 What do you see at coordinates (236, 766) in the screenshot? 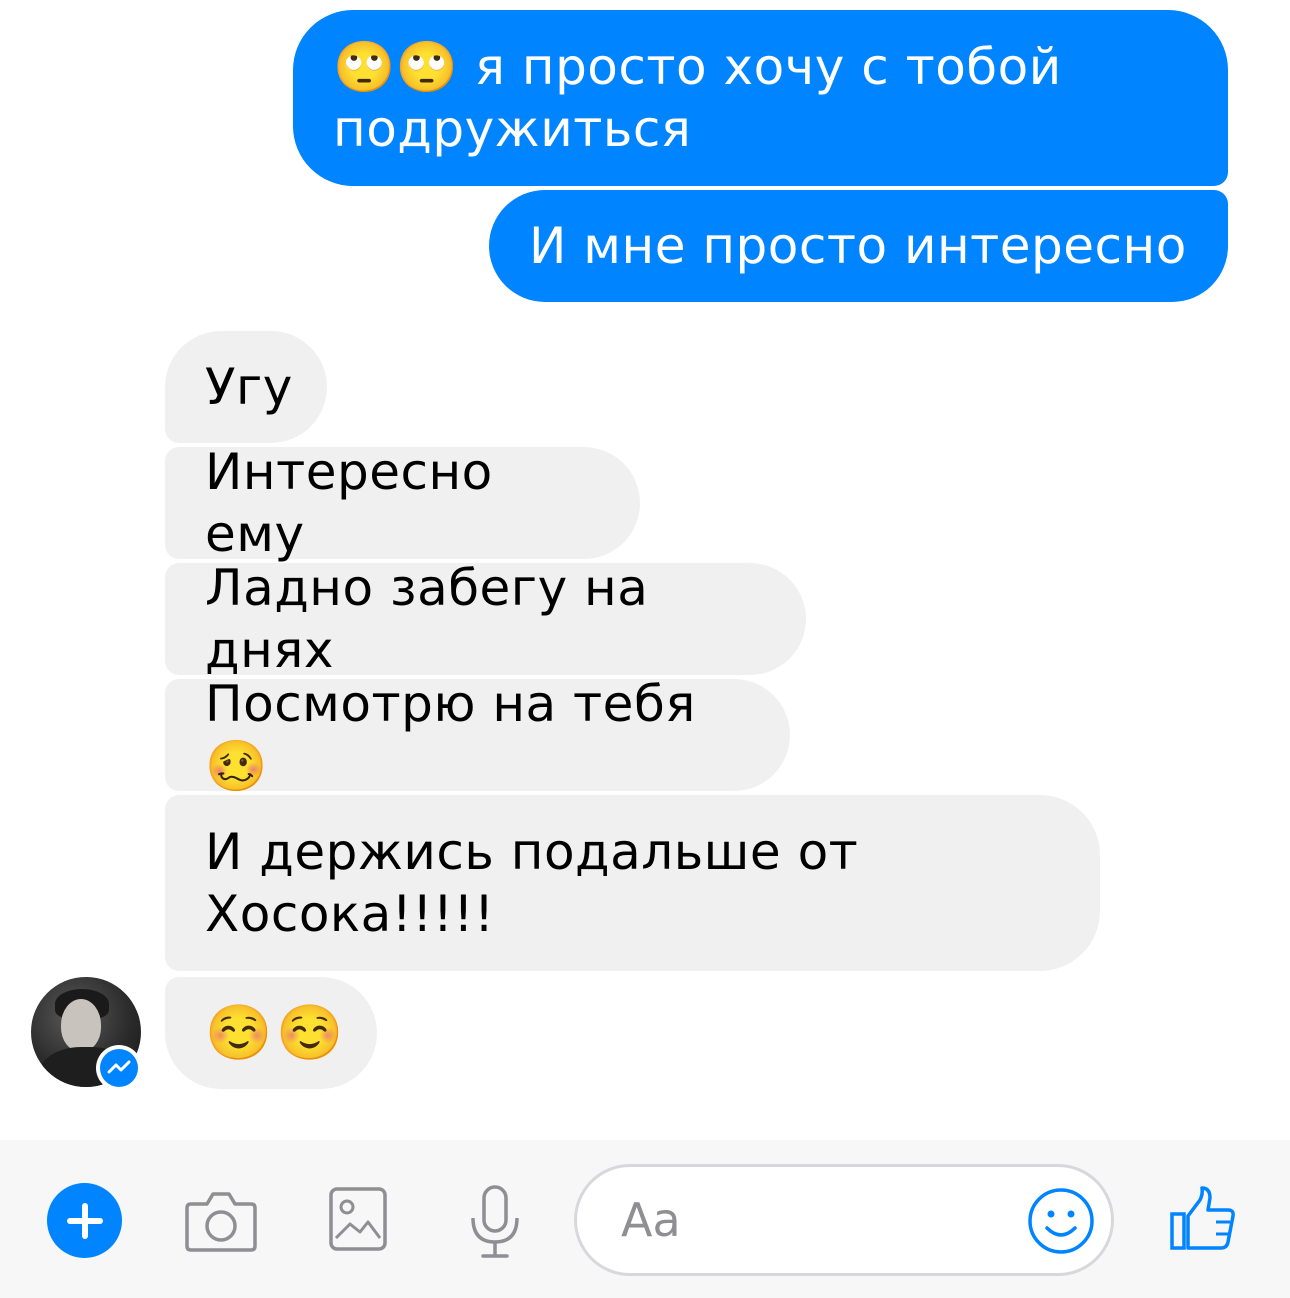
I see `woozy-face-emoji: 🥴` at bounding box center [236, 766].